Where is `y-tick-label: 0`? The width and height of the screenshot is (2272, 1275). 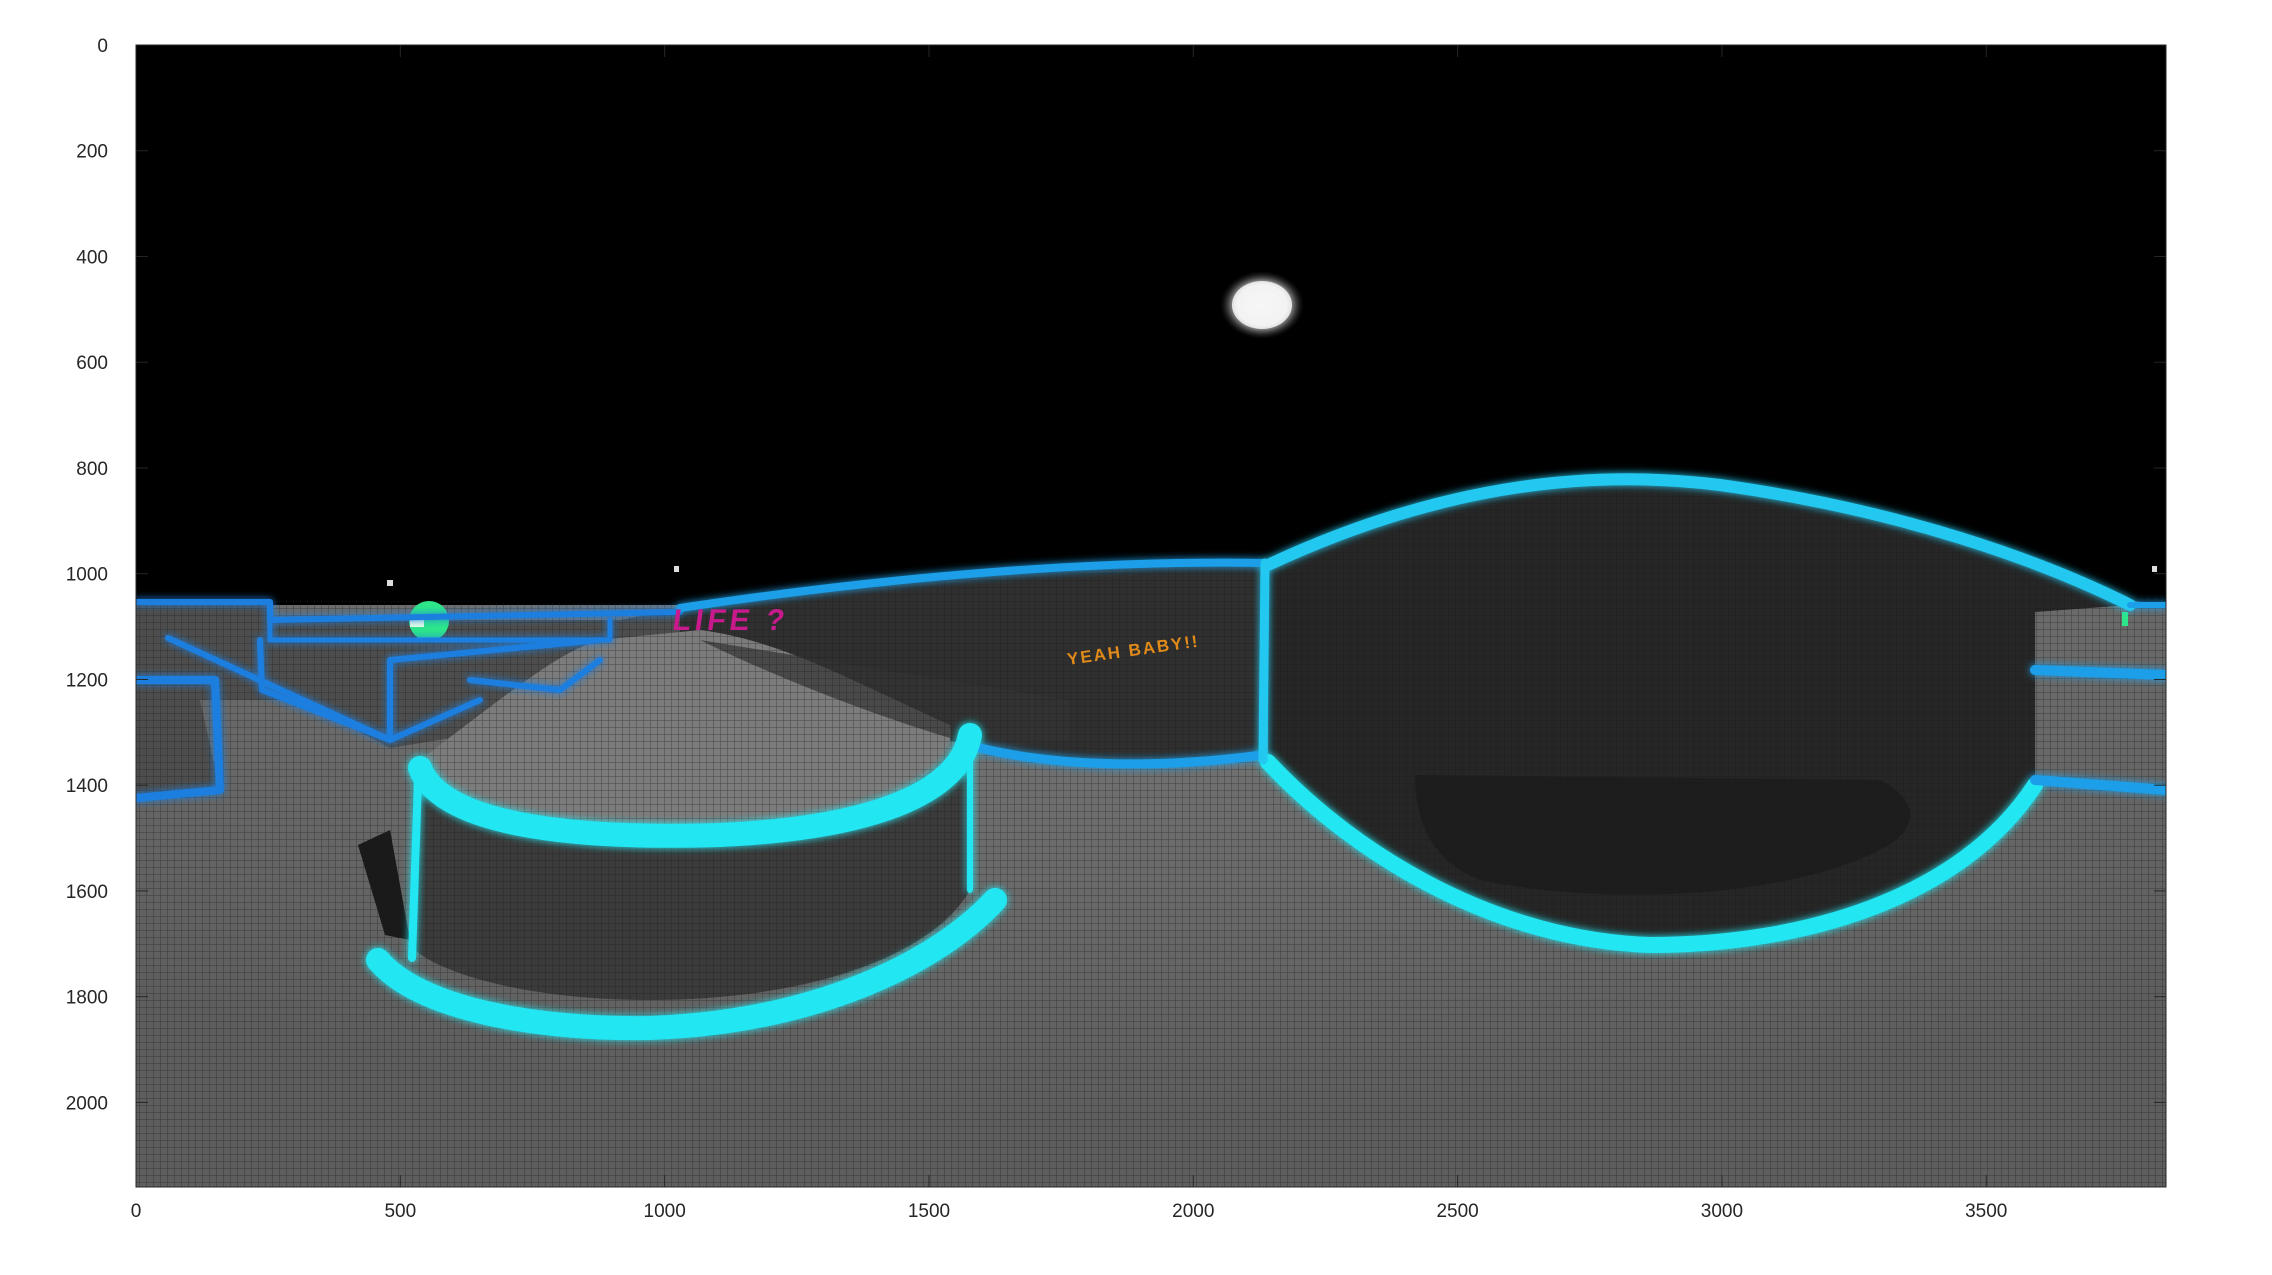 y-tick-label: 0 is located at coordinates (102, 46).